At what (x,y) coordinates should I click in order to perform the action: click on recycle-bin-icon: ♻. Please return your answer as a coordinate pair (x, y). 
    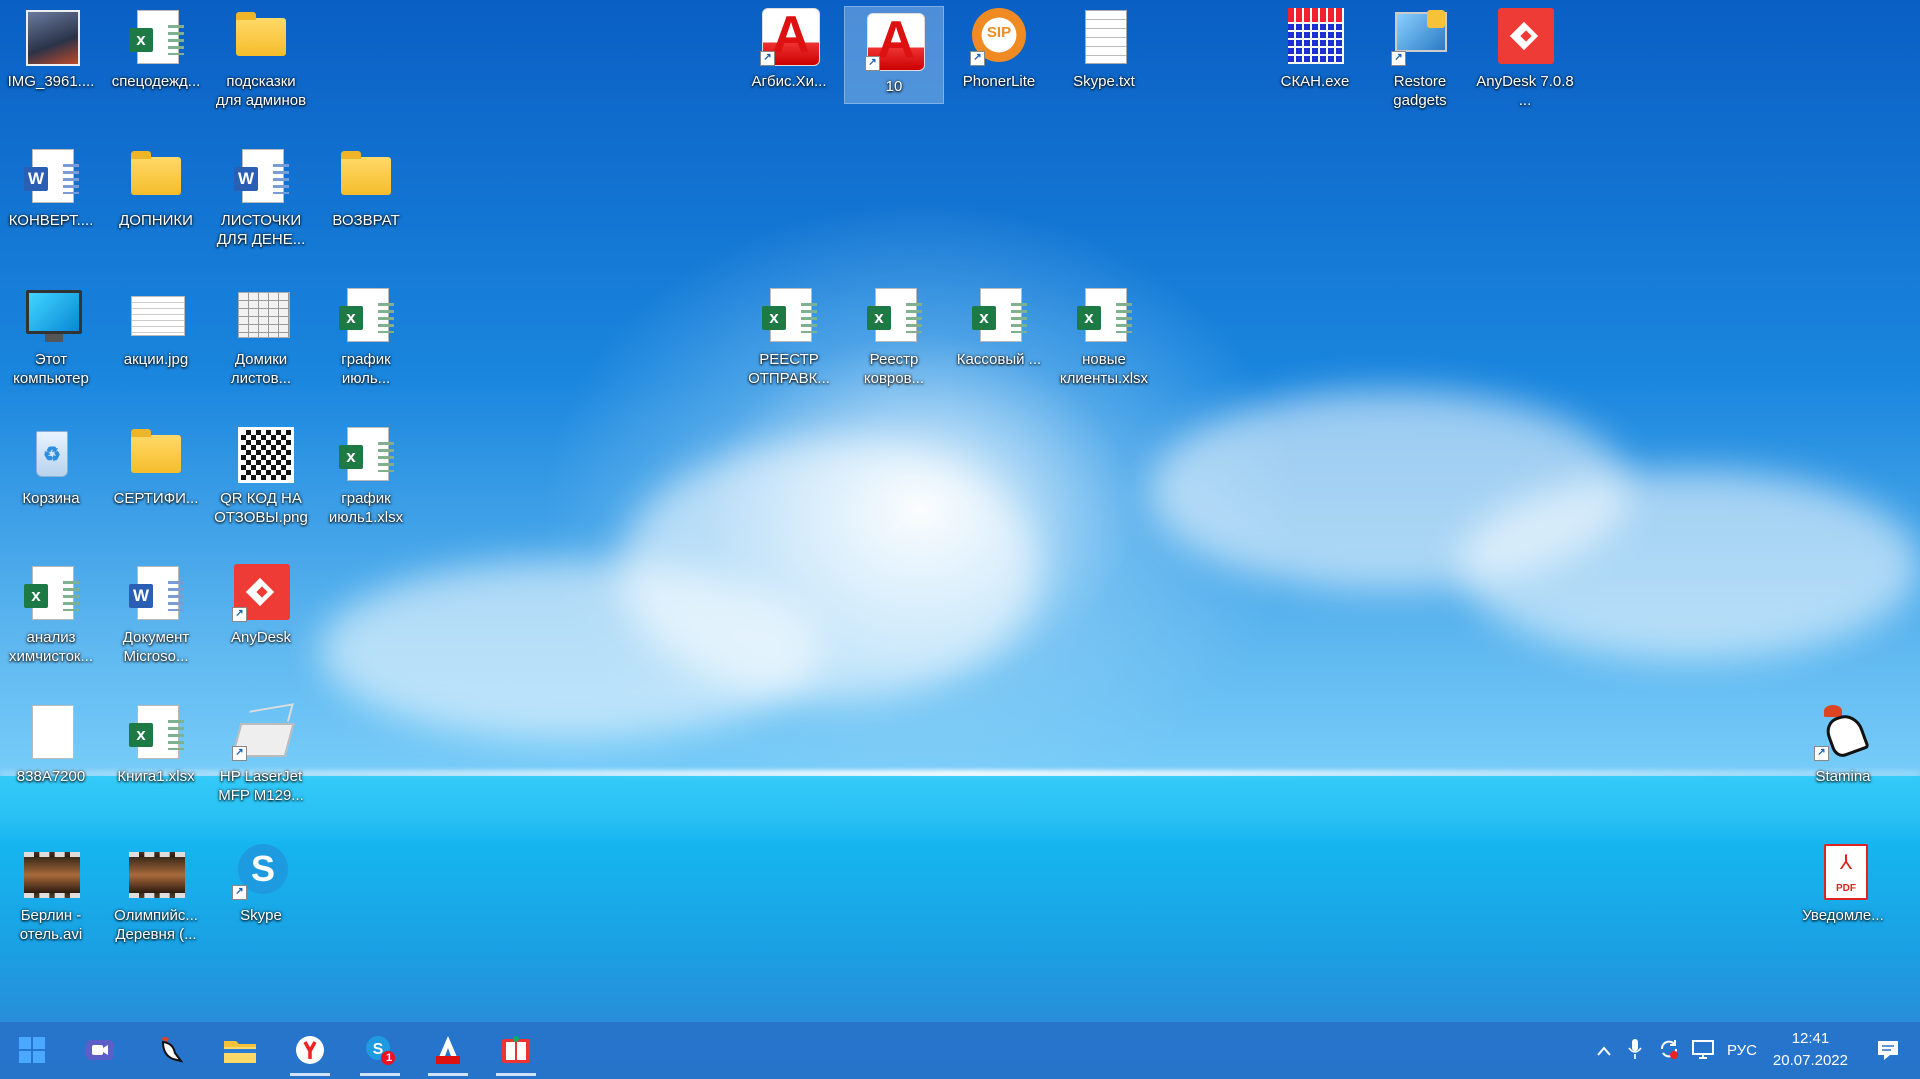
    Looking at the image, I should click on (51, 454).